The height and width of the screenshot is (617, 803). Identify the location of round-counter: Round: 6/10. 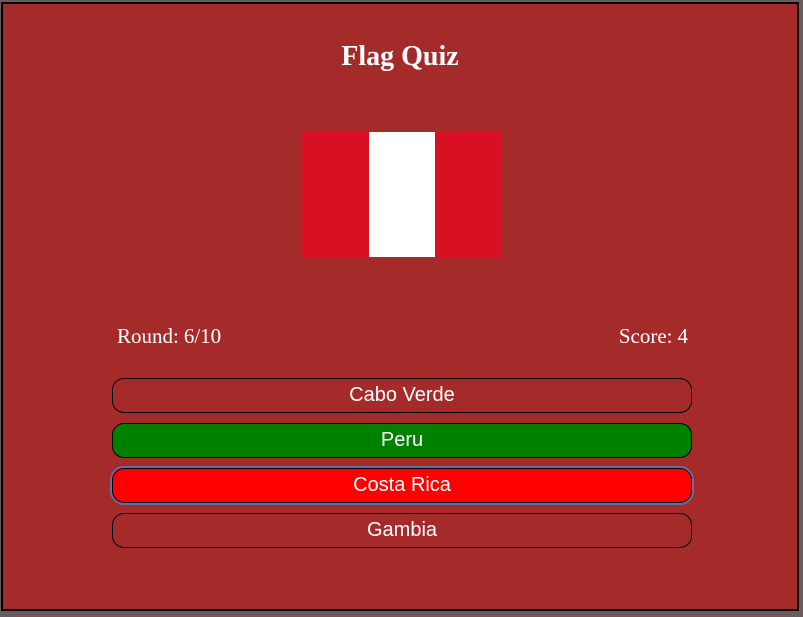
(169, 336).